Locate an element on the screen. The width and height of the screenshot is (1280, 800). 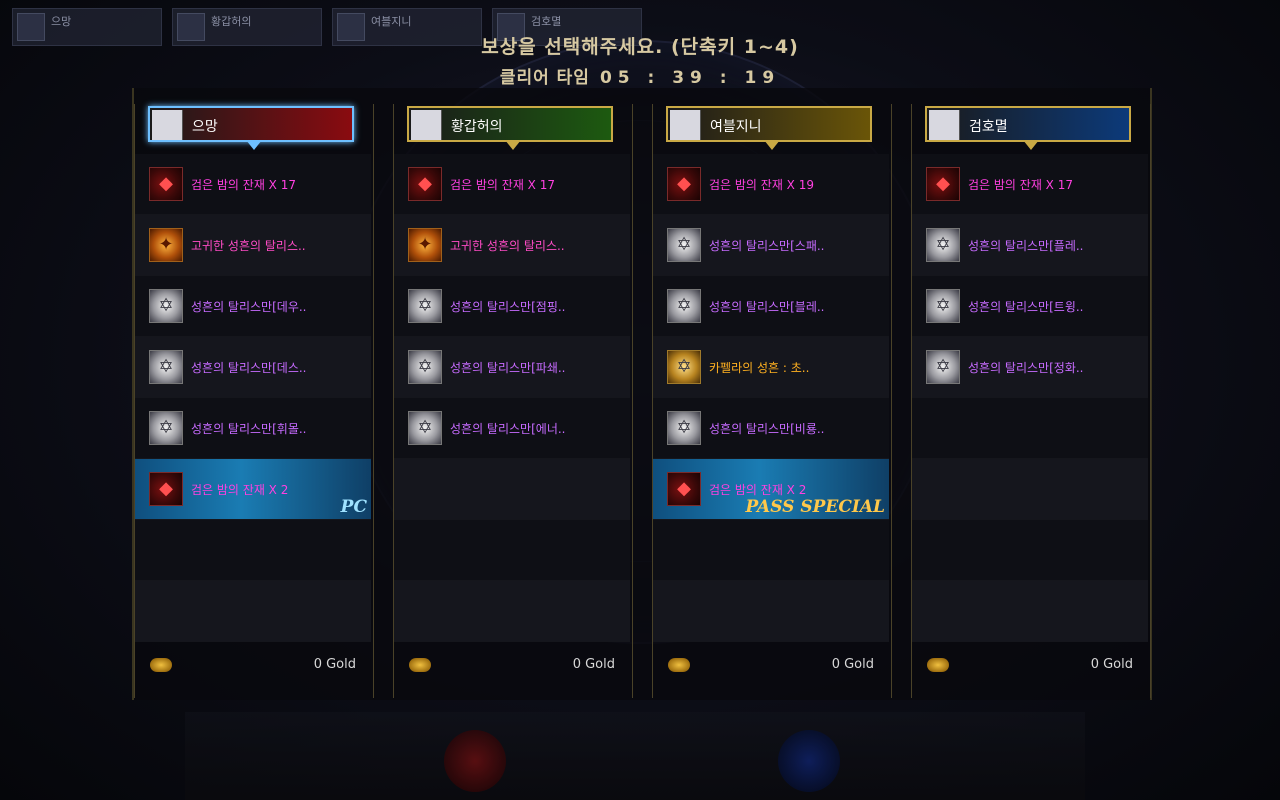
character-name-plate: 으망 is located at coordinates (251, 128).